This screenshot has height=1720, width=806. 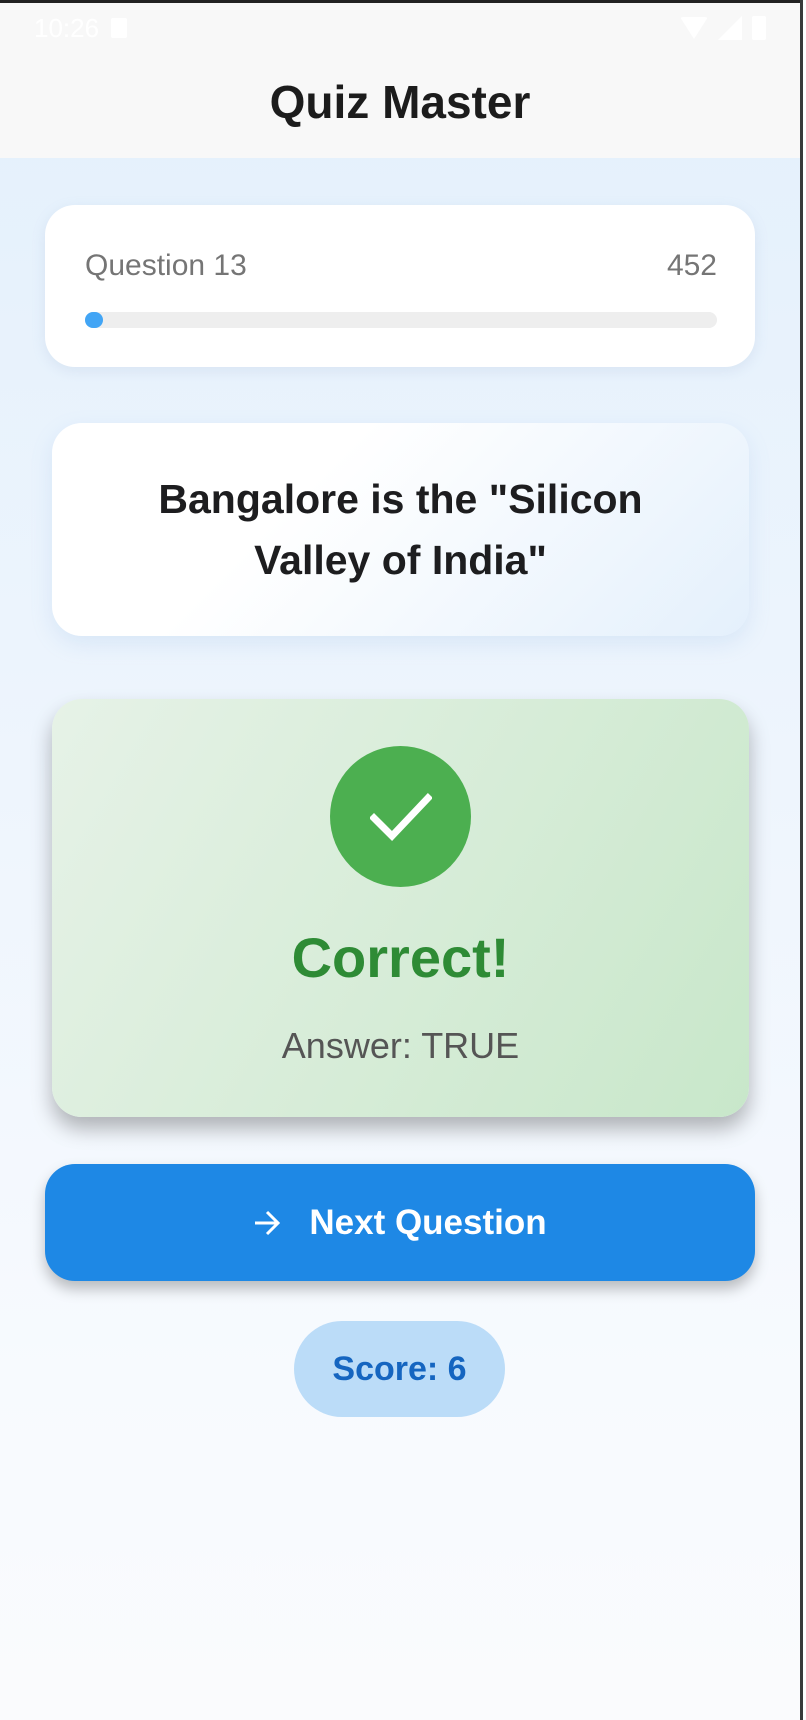 What do you see at coordinates (400, 28) in the screenshot?
I see `status-bar: 10:26` at bounding box center [400, 28].